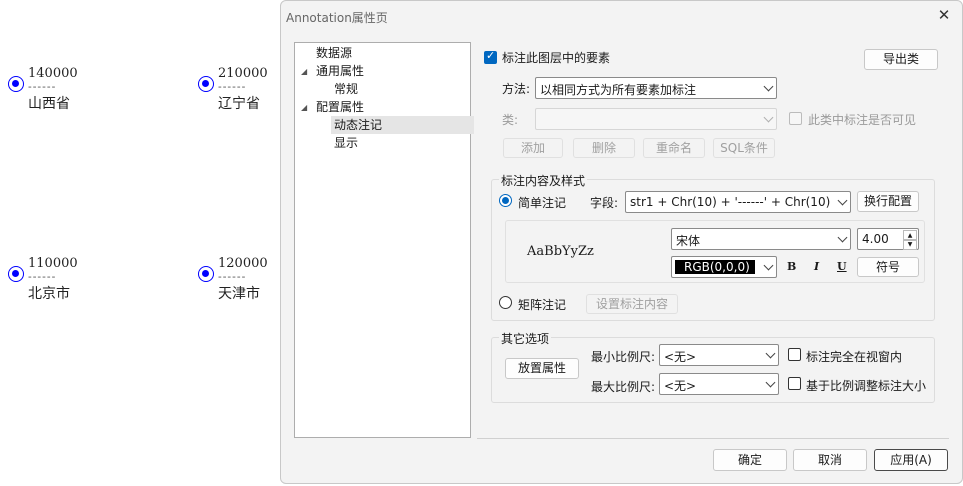 The image size is (963, 486). I want to click on label-name: 北京市, so click(49, 294).